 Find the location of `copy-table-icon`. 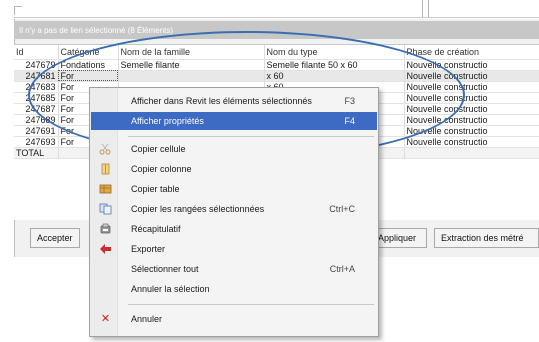

copy-table-icon is located at coordinates (105, 189).